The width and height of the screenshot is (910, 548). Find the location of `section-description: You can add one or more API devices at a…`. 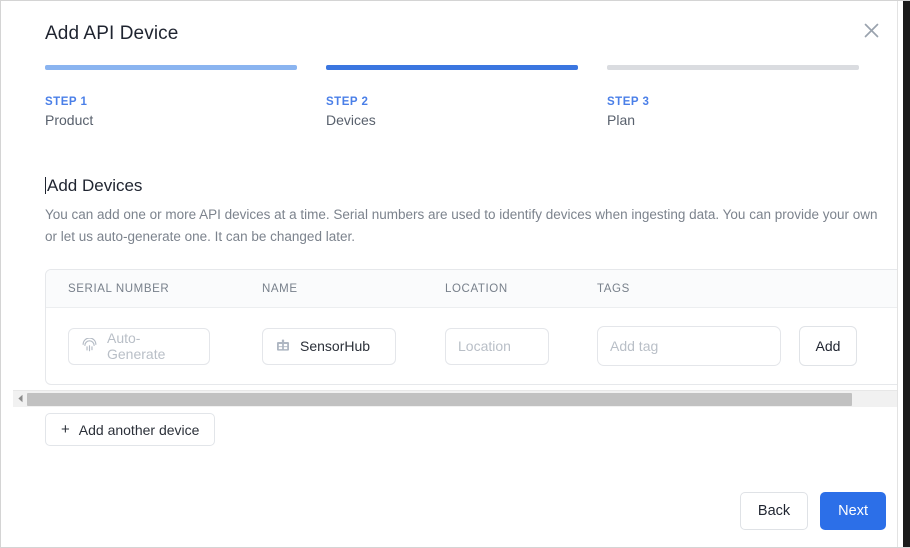

section-description: You can add one or more API devices at a… is located at coordinates (461, 225).